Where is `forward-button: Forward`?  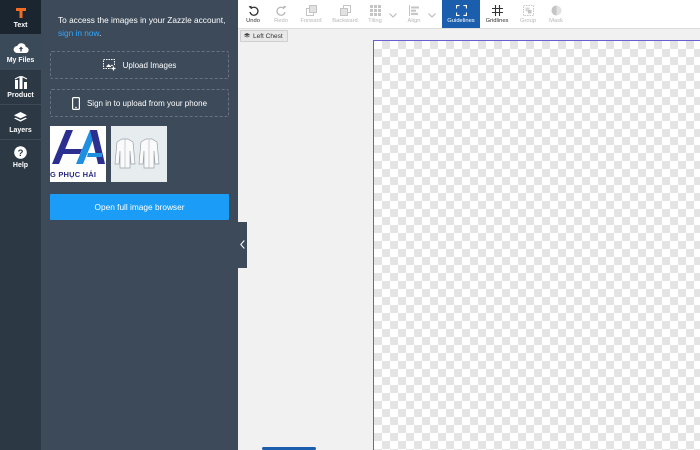
forward-button: Forward is located at coordinates (311, 14).